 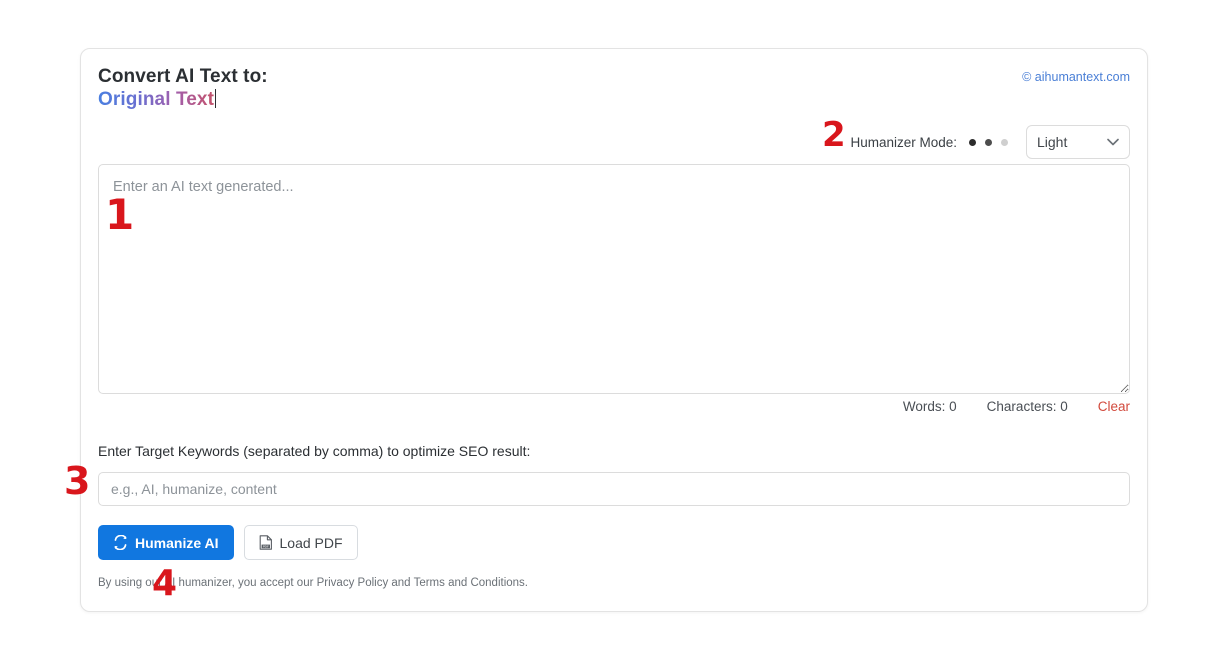 I want to click on title-line-secondary: Original Text, so click(x=183, y=99).